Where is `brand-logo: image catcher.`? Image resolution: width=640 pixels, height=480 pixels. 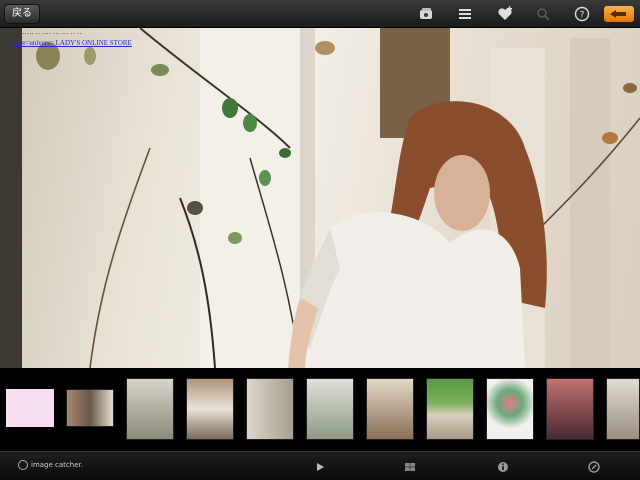 brand-logo: image catcher. is located at coordinates (50, 465).